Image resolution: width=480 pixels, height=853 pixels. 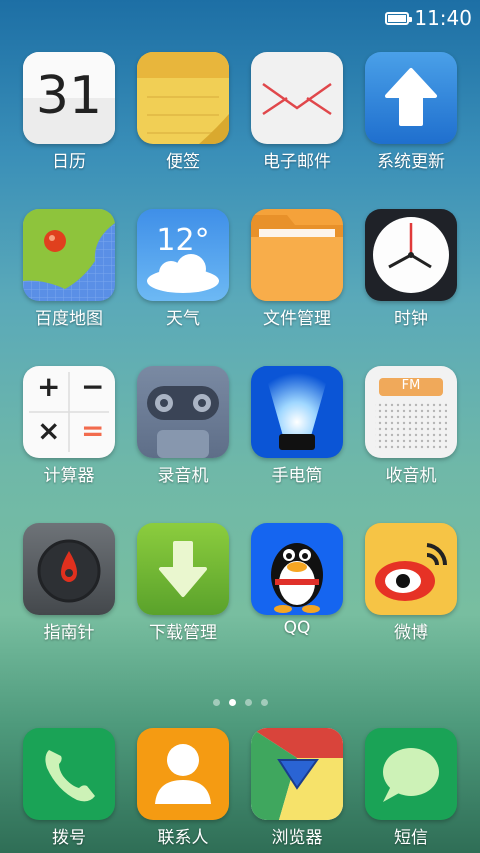 What do you see at coordinates (411, 569) in the screenshot?
I see `weibo-icon` at bounding box center [411, 569].